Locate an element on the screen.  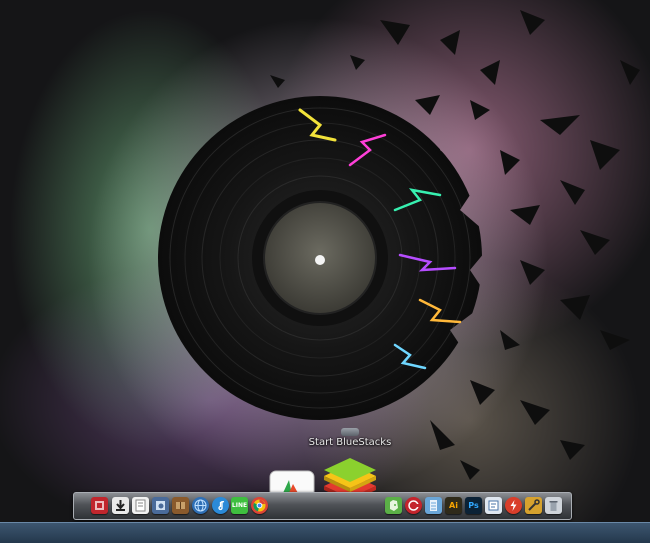
line-icon: LINE is located at coordinates (239, 505).